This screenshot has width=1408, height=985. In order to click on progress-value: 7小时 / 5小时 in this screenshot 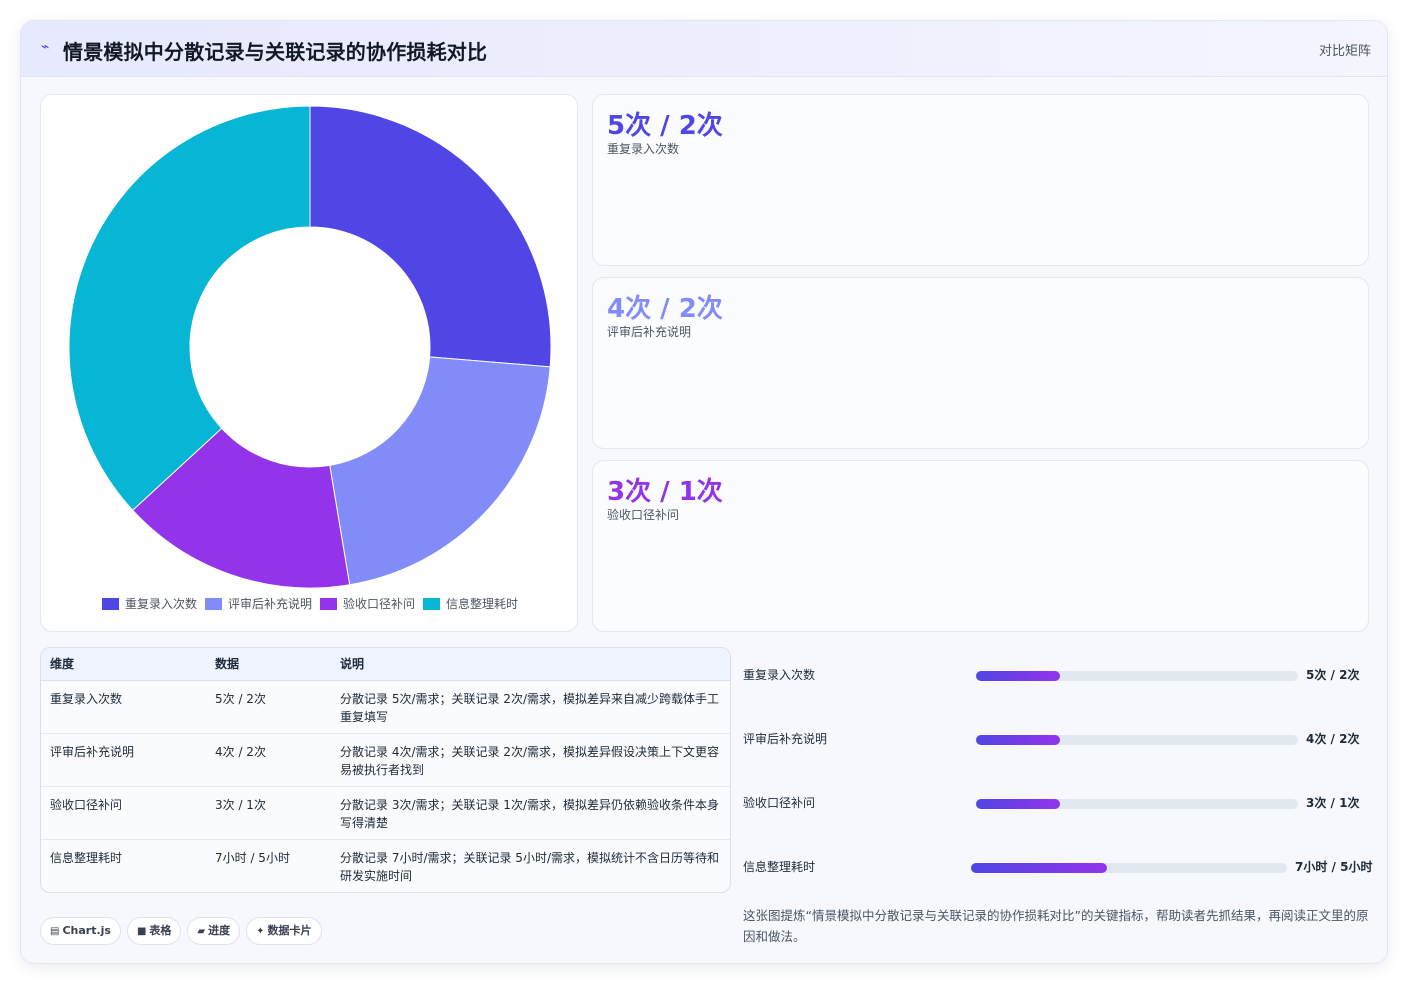, I will do `click(1334, 867)`.